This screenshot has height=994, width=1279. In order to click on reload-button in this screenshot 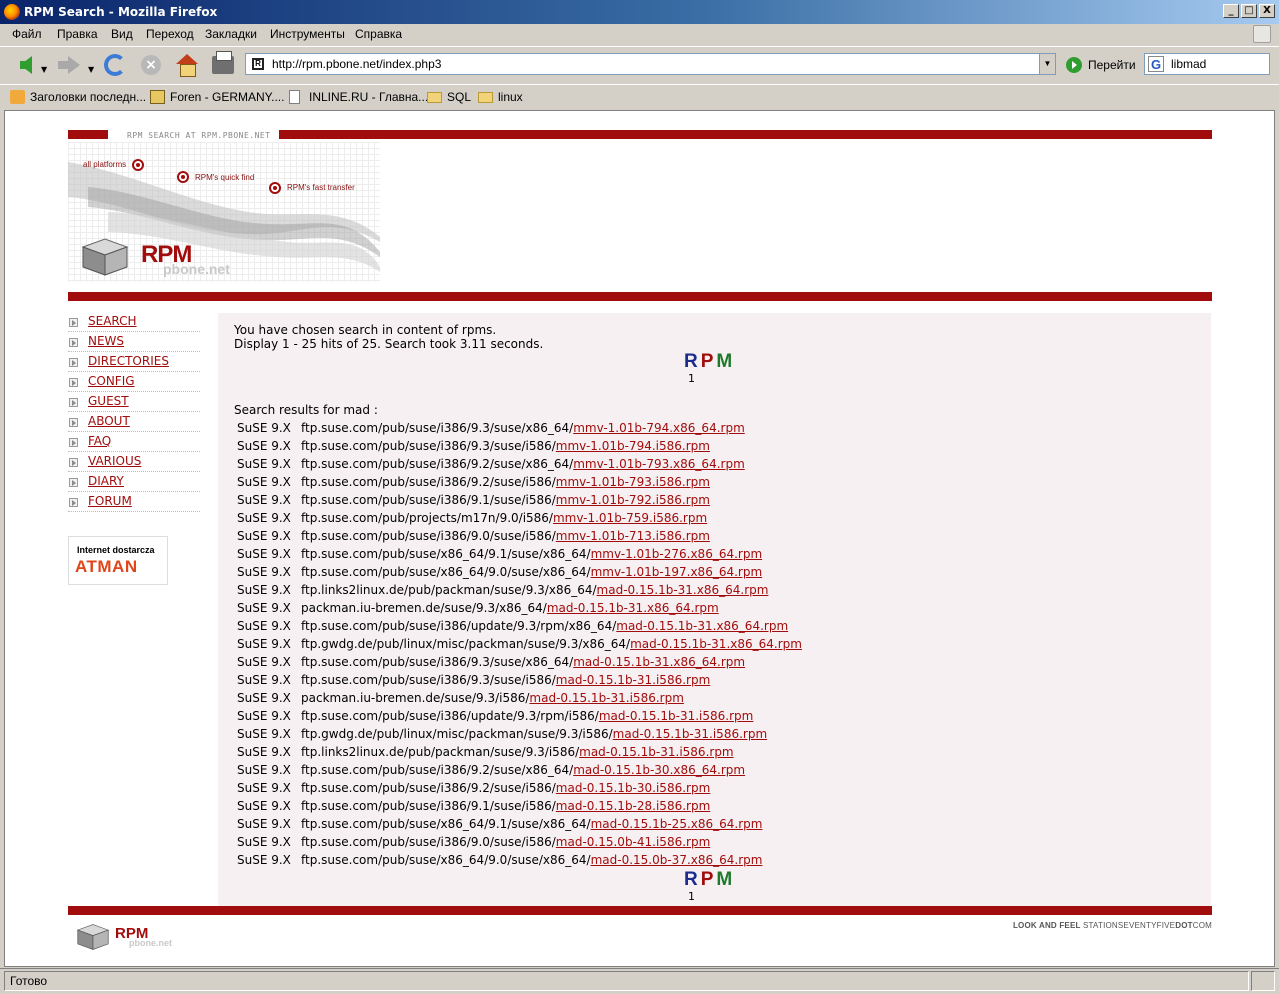, I will do `click(115, 65)`.